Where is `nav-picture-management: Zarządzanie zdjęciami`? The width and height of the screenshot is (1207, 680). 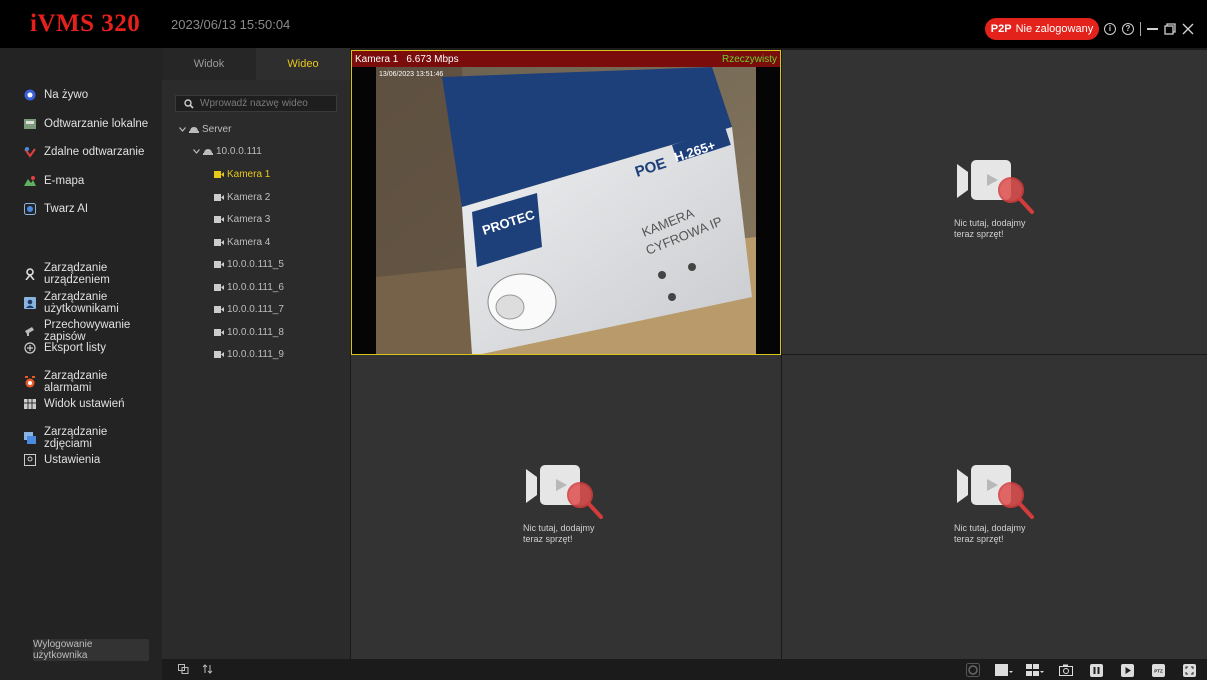 nav-picture-management: Zarządzanie zdjęciami is located at coordinates (81, 438).